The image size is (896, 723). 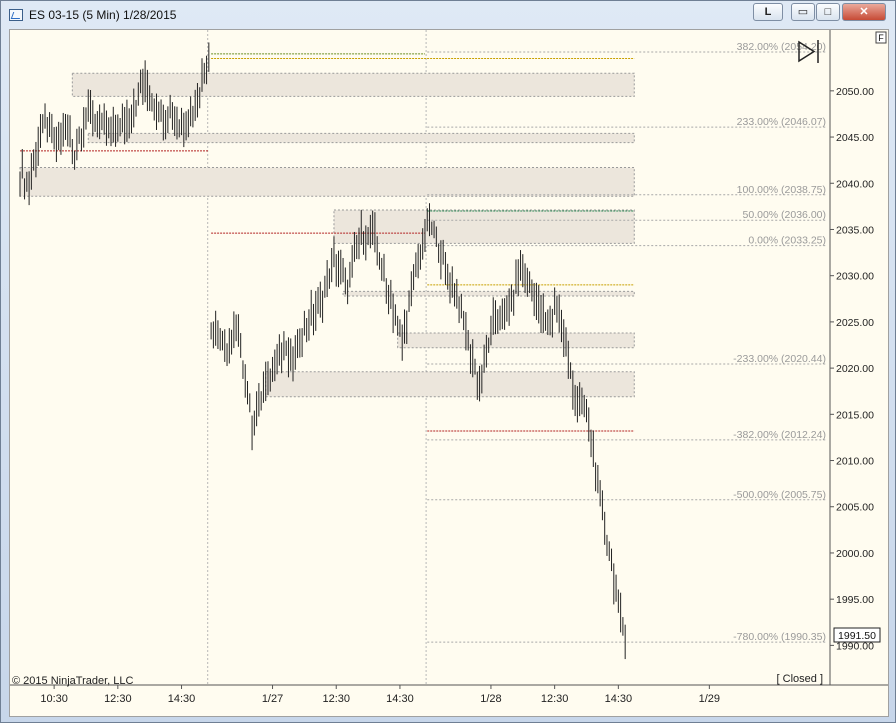 I want to click on last-price-label: 1991.50, so click(x=857, y=636).